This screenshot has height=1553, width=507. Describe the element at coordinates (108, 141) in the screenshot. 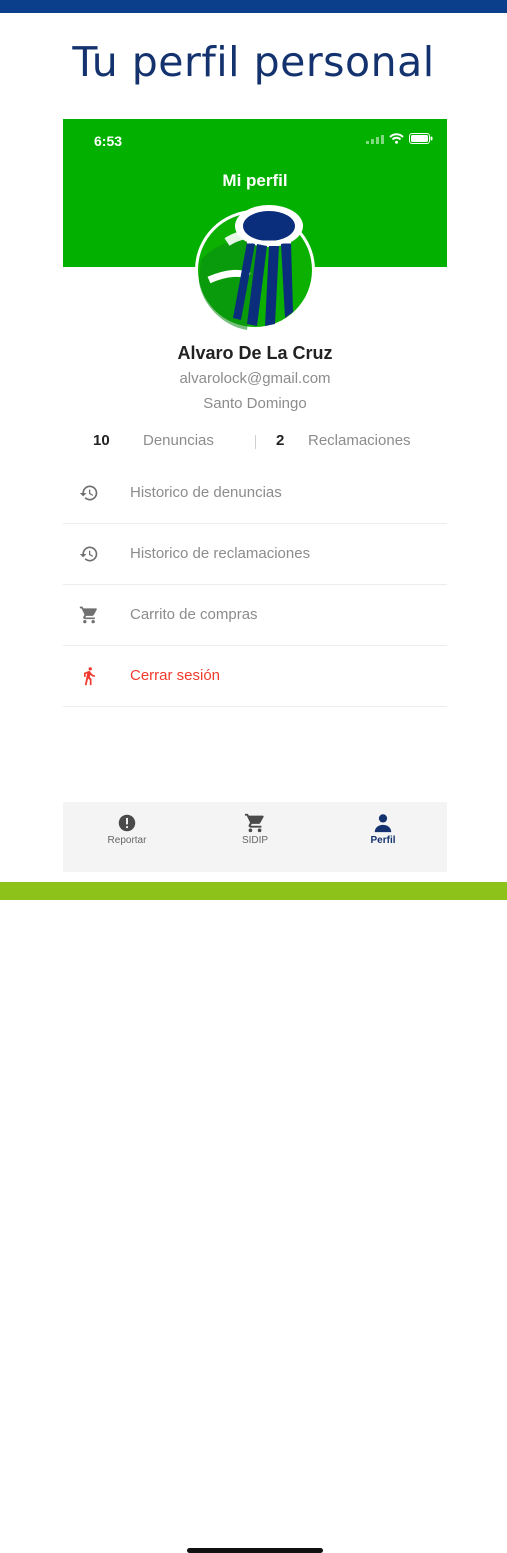

I see `status-time: 6:53` at that location.